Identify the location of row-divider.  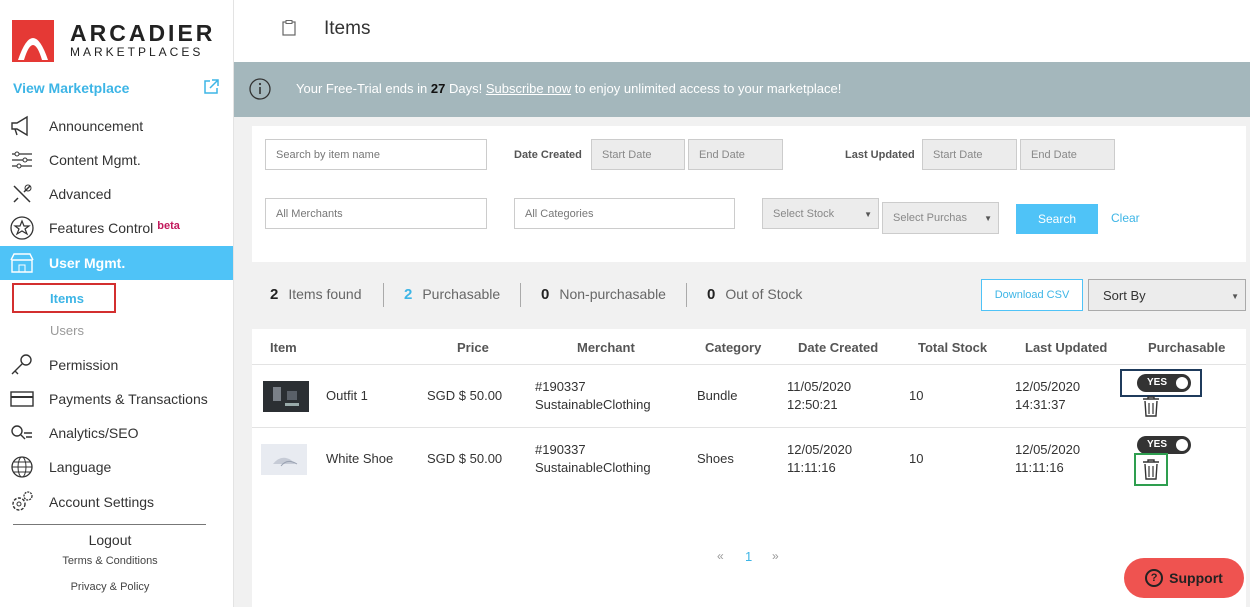
(749, 427).